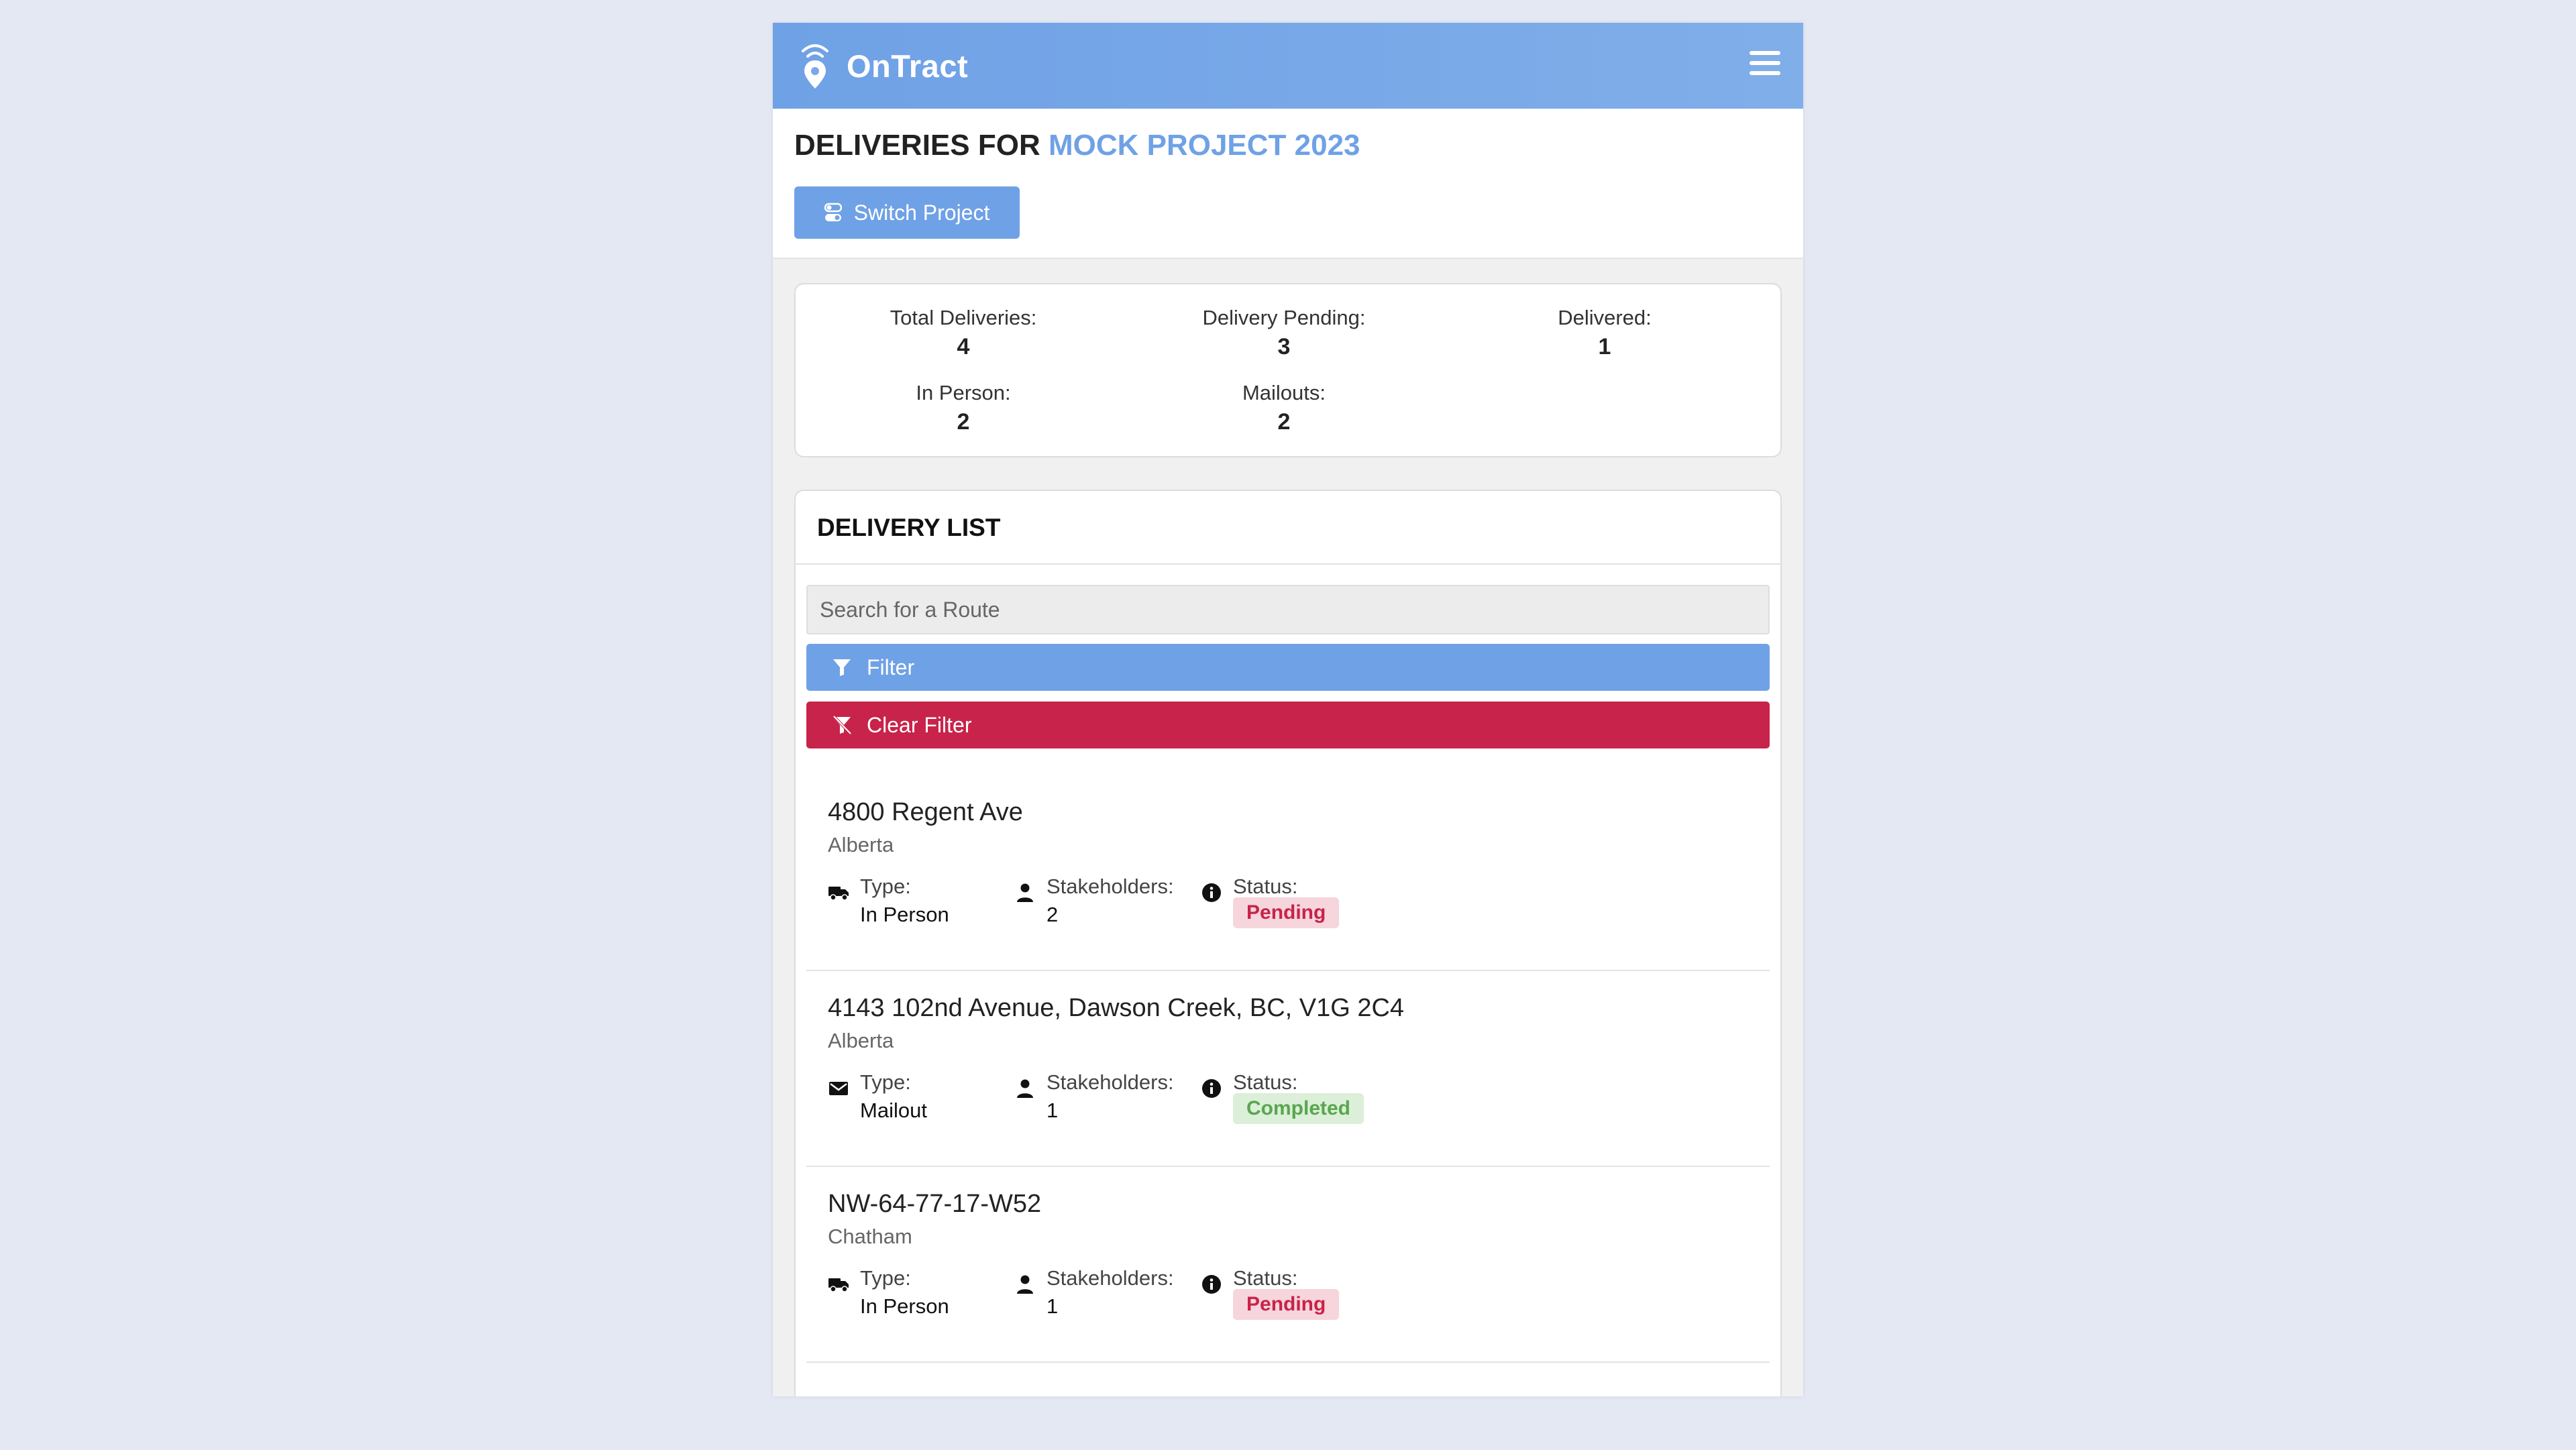 This screenshot has width=2576, height=1450. I want to click on filter-button-label: Filter, so click(891, 667).